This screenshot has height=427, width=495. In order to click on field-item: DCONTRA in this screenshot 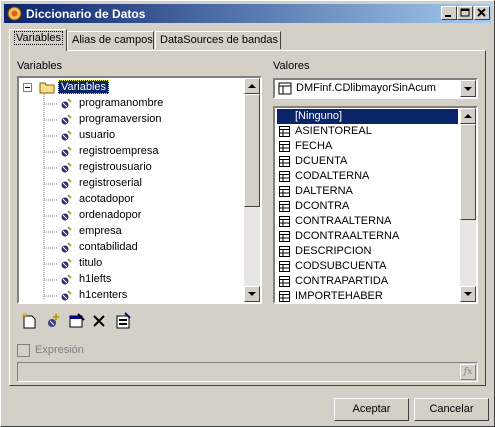, I will do `click(367, 206)`.